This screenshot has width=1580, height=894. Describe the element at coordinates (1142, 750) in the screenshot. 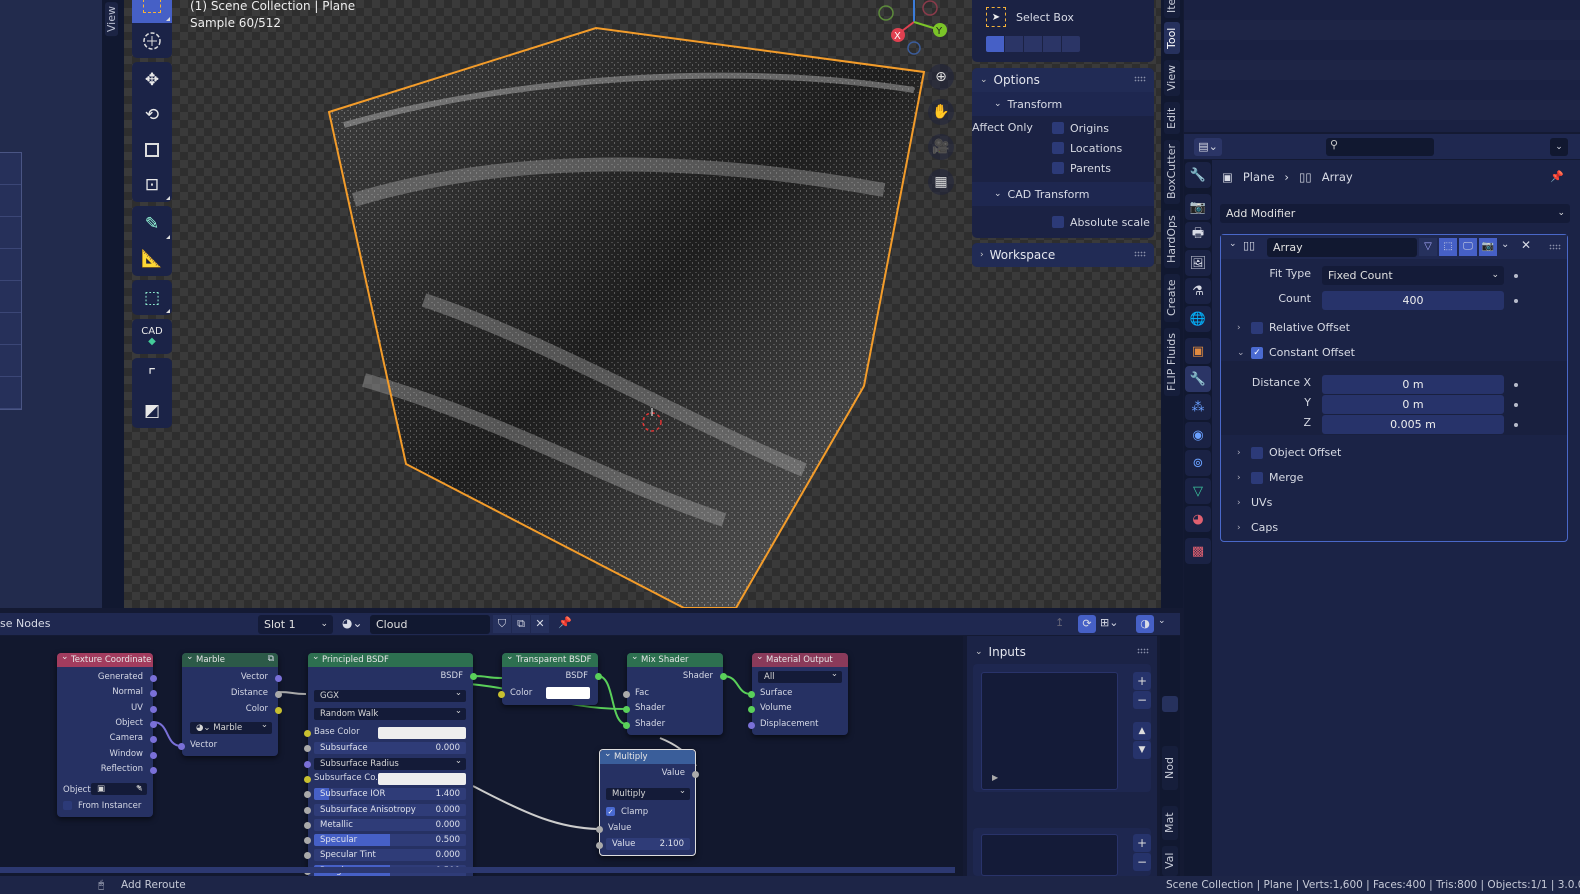

I see `move-down-button: ▼` at that location.